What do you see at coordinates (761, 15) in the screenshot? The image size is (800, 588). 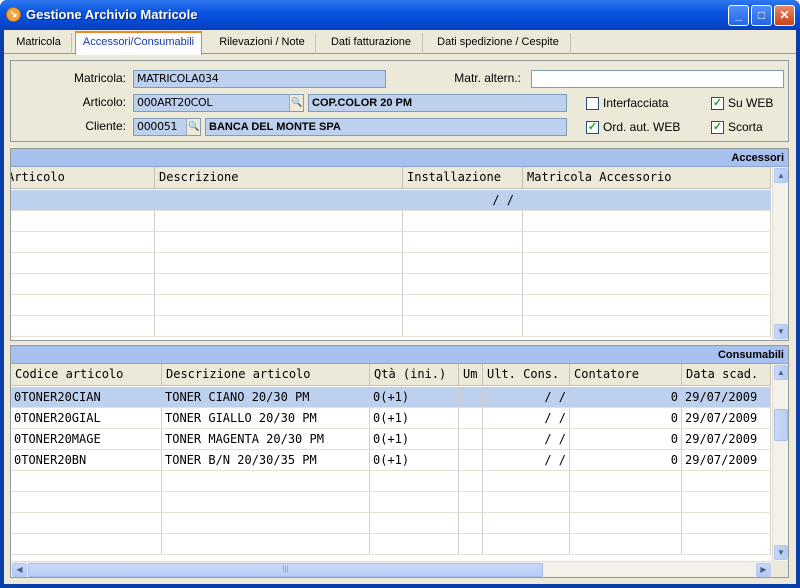 I see `maximize-button: □` at bounding box center [761, 15].